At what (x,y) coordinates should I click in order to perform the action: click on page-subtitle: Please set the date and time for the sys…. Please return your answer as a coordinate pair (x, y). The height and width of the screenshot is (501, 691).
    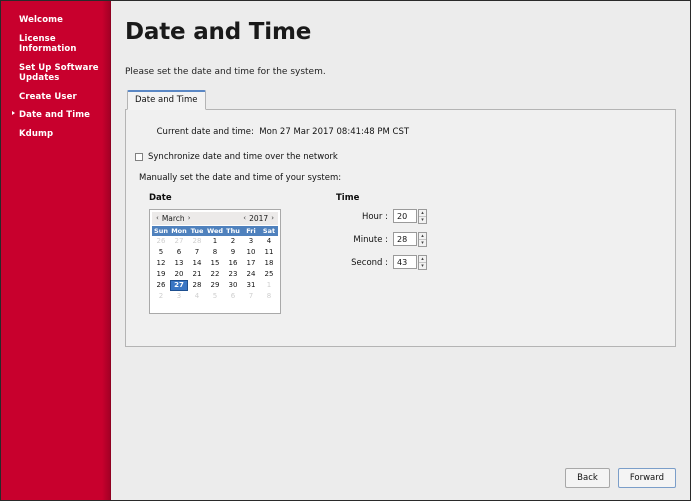
    Looking at the image, I should click on (225, 72).